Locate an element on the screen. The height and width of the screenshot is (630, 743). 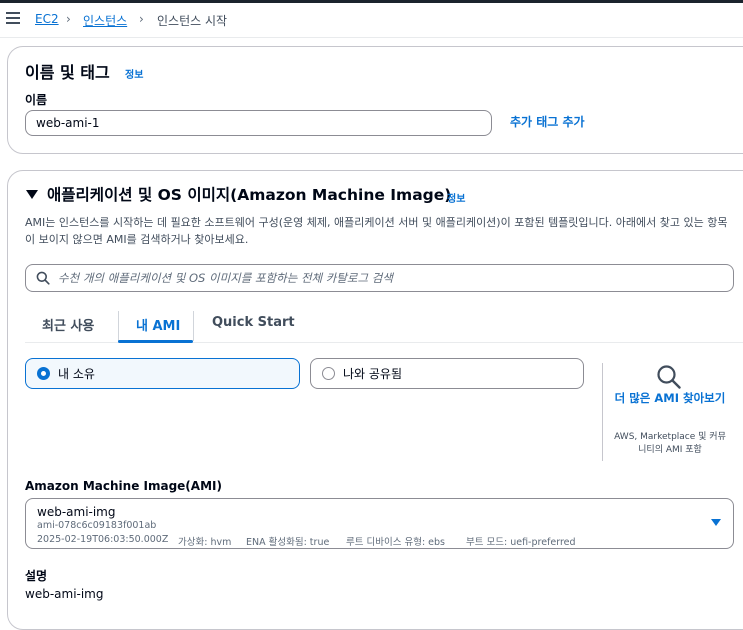
ami-section-title: 애플리케이션 및 OS 이미지(Amazon Machine Image) is located at coordinates (249, 195).